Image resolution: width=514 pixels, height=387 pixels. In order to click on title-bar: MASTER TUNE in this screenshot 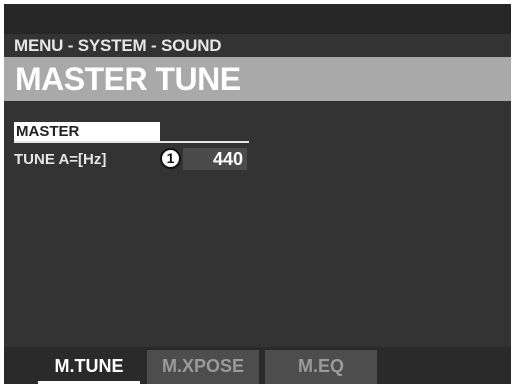, I will do `click(257, 79)`.